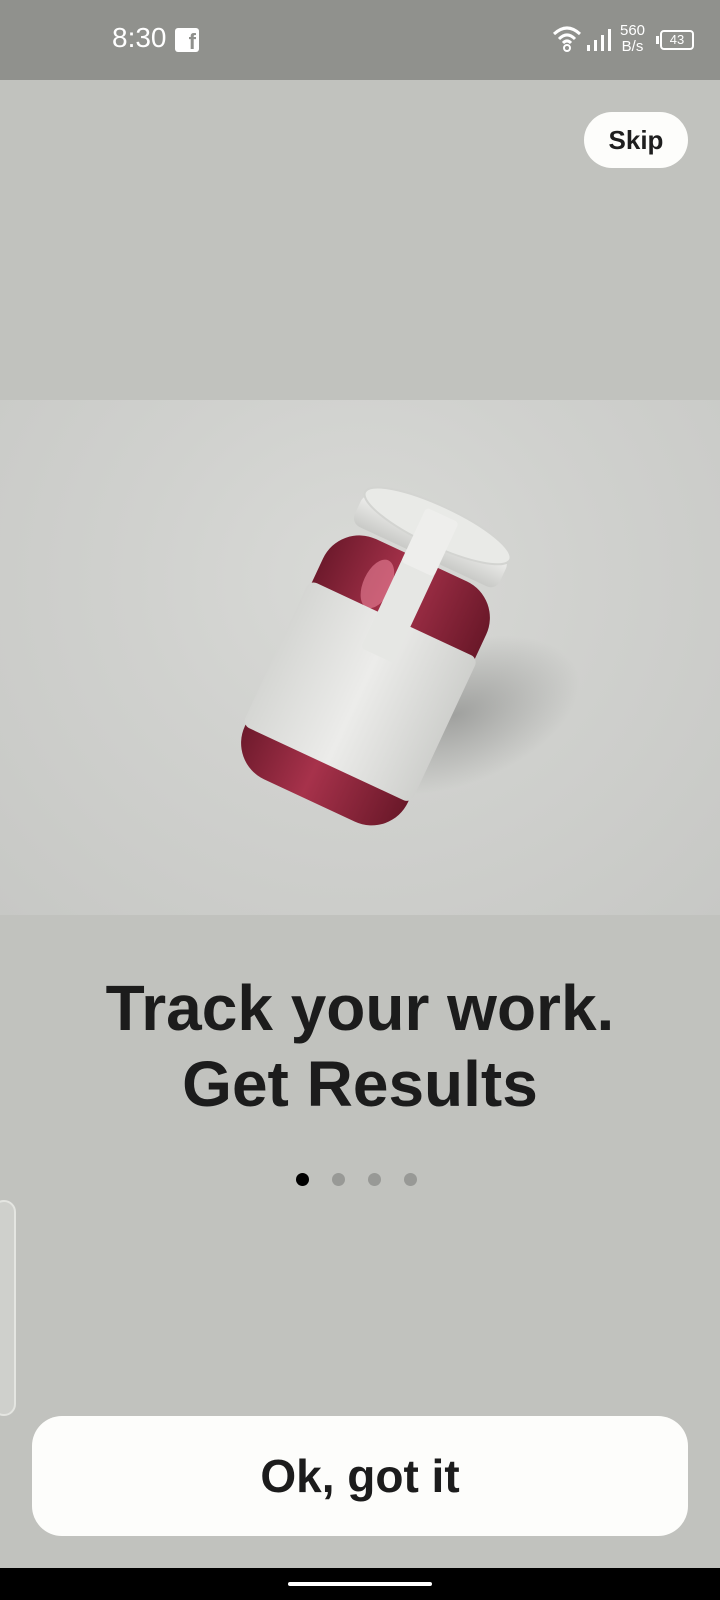 The height and width of the screenshot is (1600, 720). I want to click on home-indicator, so click(360, 1584).